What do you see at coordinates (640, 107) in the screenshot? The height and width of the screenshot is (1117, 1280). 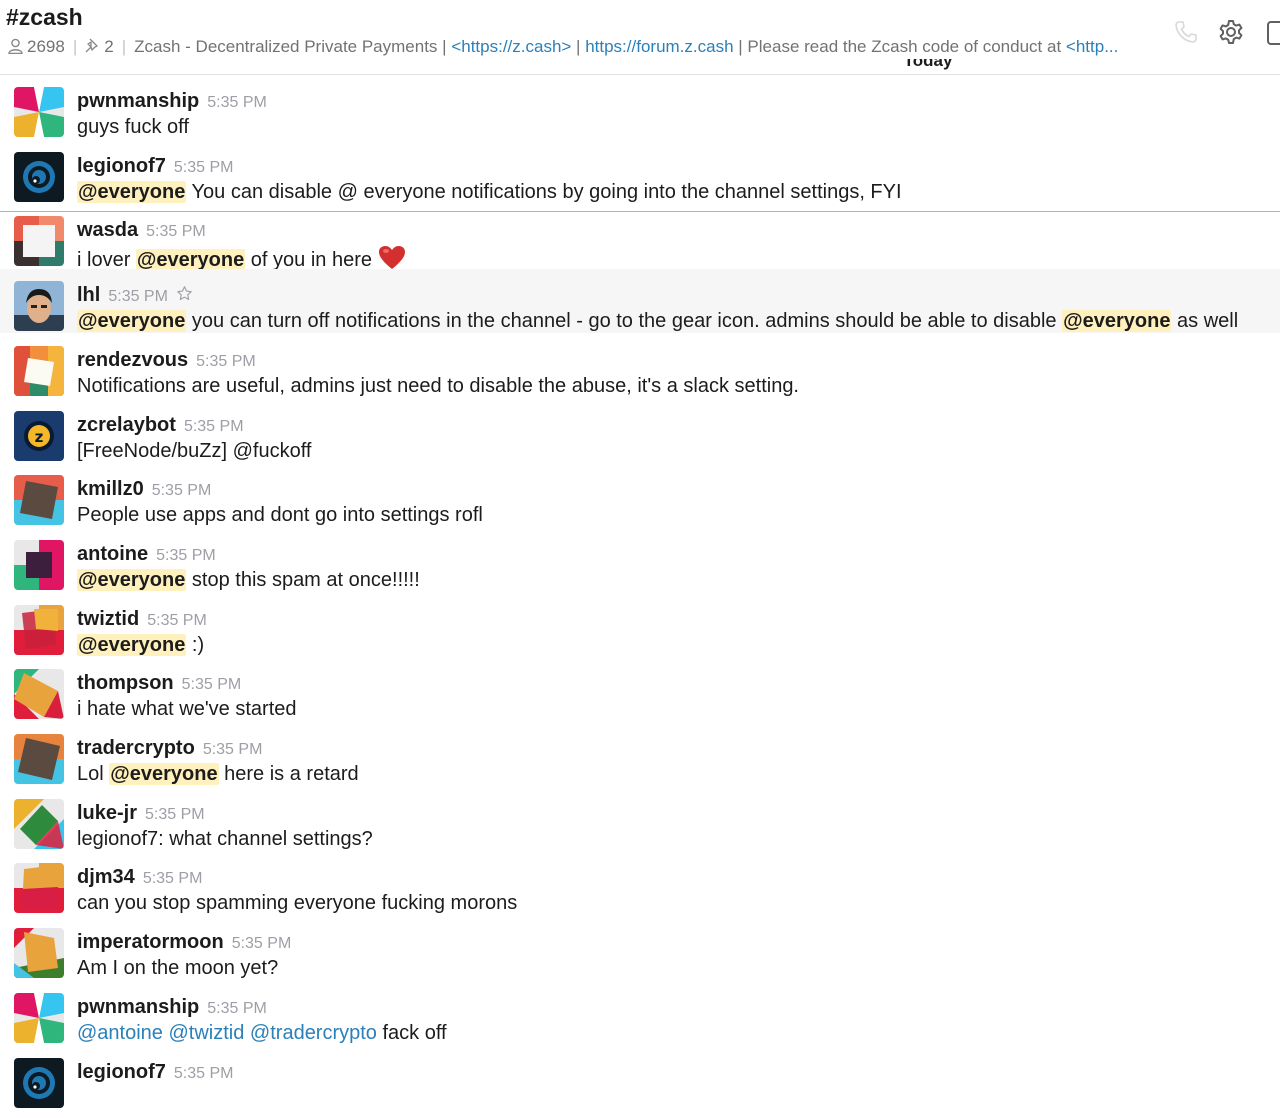 I see `message-row: pwnmanship 5:35 PM guys fuck off` at bounding box center [640, 107].